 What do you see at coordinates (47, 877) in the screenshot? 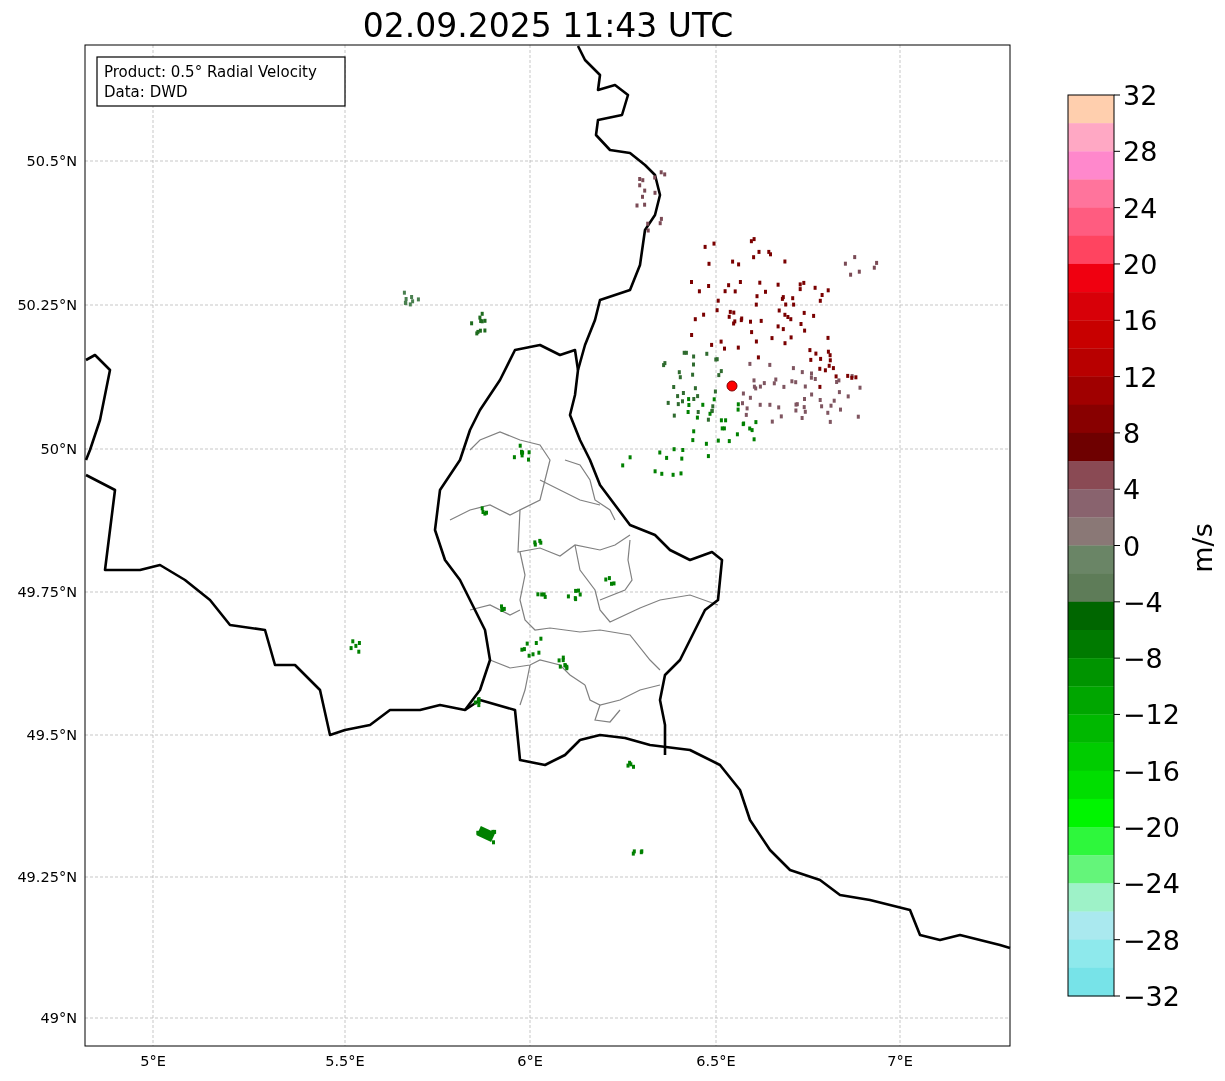
I see `latitude-label: 49.25°N` at bounding box center [47, 877].